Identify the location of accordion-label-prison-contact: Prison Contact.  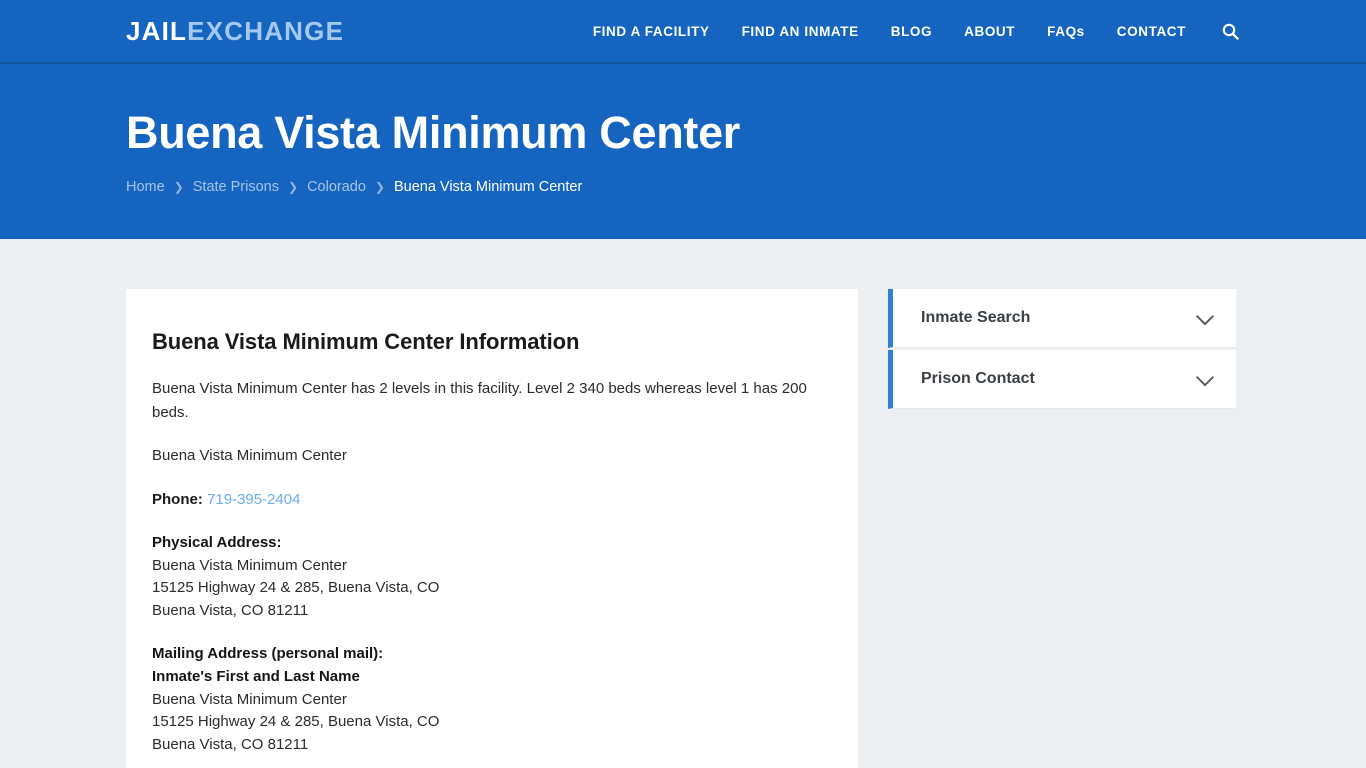
(978, 378).